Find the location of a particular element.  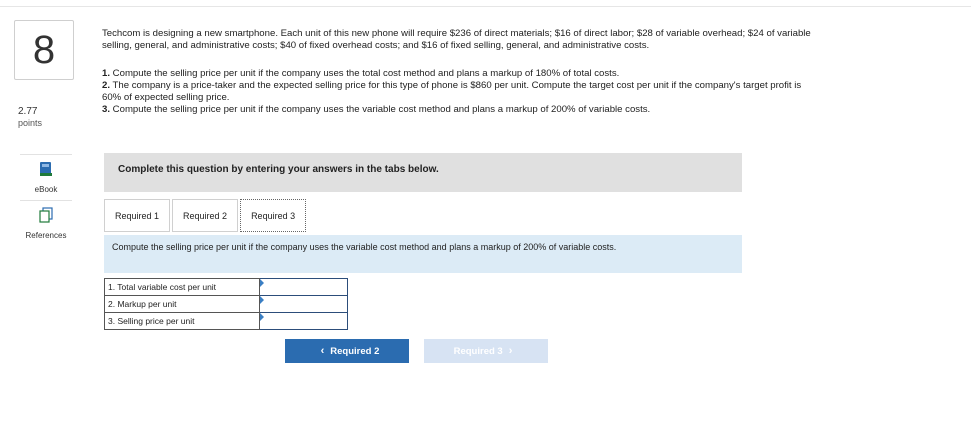

tab-required-2: Required 2 is located at coordinates (205, 215).